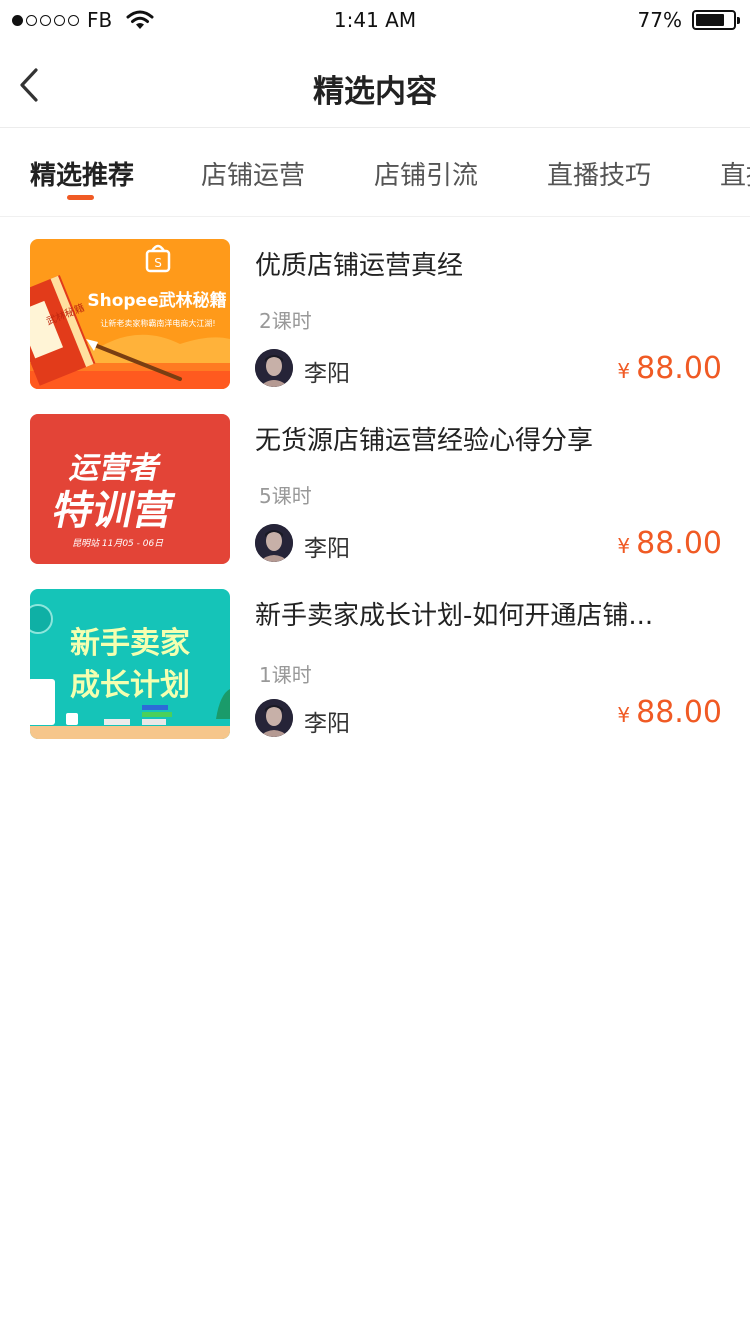 The image size is (750, 1334). I want to click on battery-level, so click(710, 20).